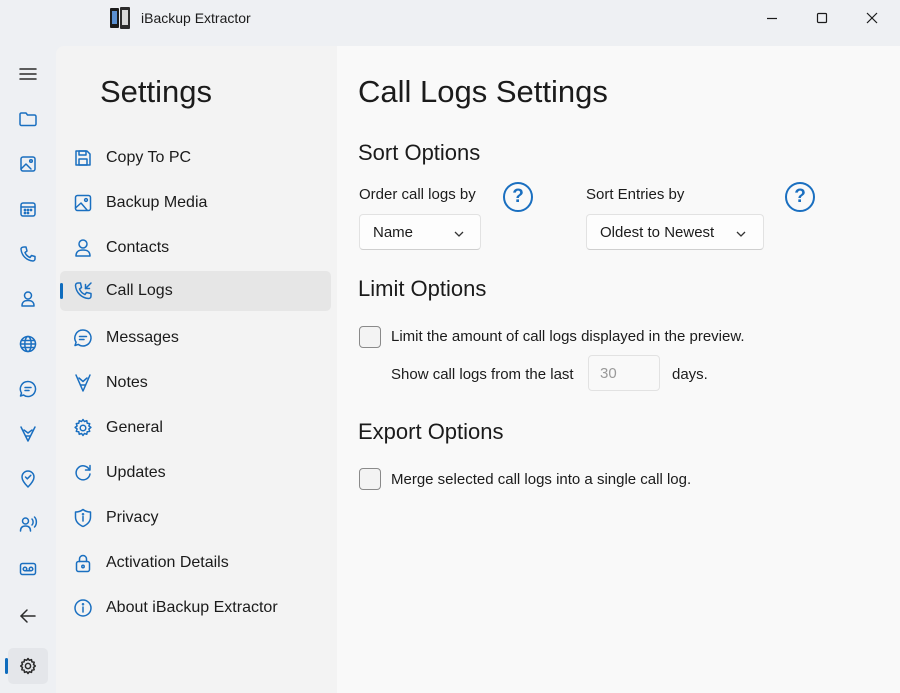 The height and width of the screenshot is (693, 900). Describe the element at coordinates (142, 337) in the screenshot. I see `nav-label: Messages` at that location.